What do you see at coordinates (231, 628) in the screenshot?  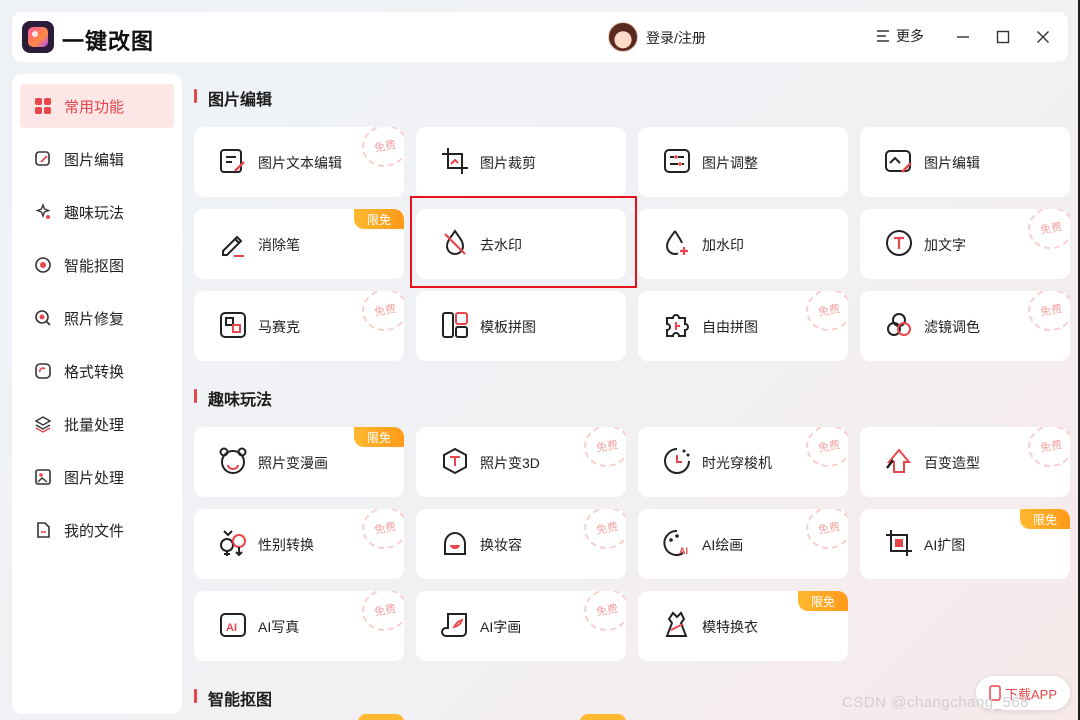 I see `svg-text: AI` at bounding box center [231, 628].